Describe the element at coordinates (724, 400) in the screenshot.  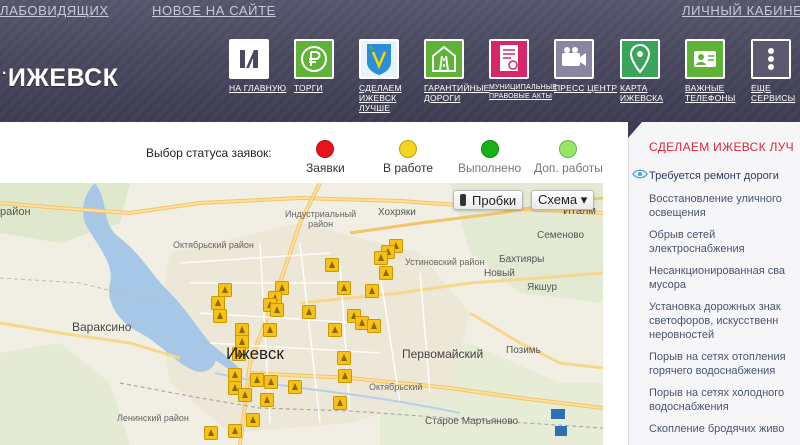
I see `category-cold-water-leak: Порыв на сетях холодного водоснабжения` at that location.